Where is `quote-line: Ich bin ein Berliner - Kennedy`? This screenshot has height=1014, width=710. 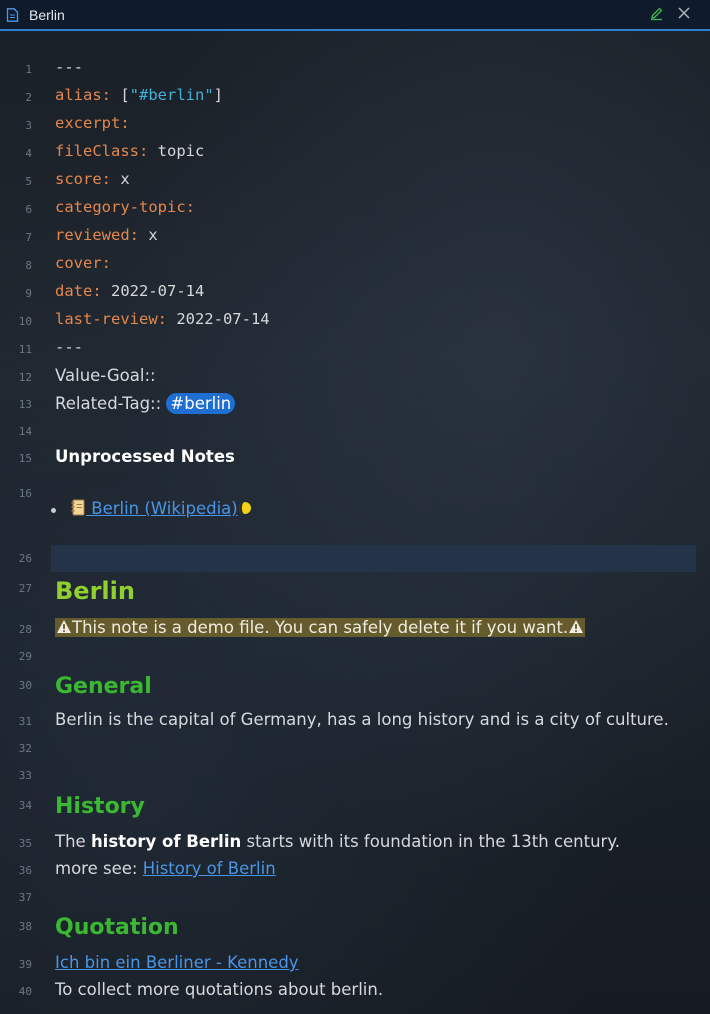 quote-line: Ich bin ein Berliner - Kennedy is located at coordinates (177, 962).